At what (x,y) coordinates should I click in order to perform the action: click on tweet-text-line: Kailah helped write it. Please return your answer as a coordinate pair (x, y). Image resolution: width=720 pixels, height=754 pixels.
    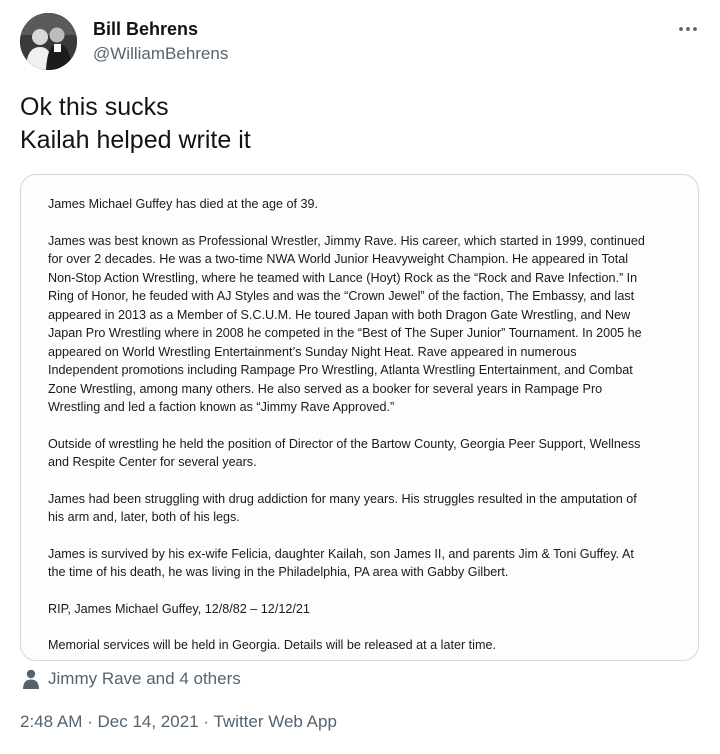
    Looking at the image, I should click on (135, 140).